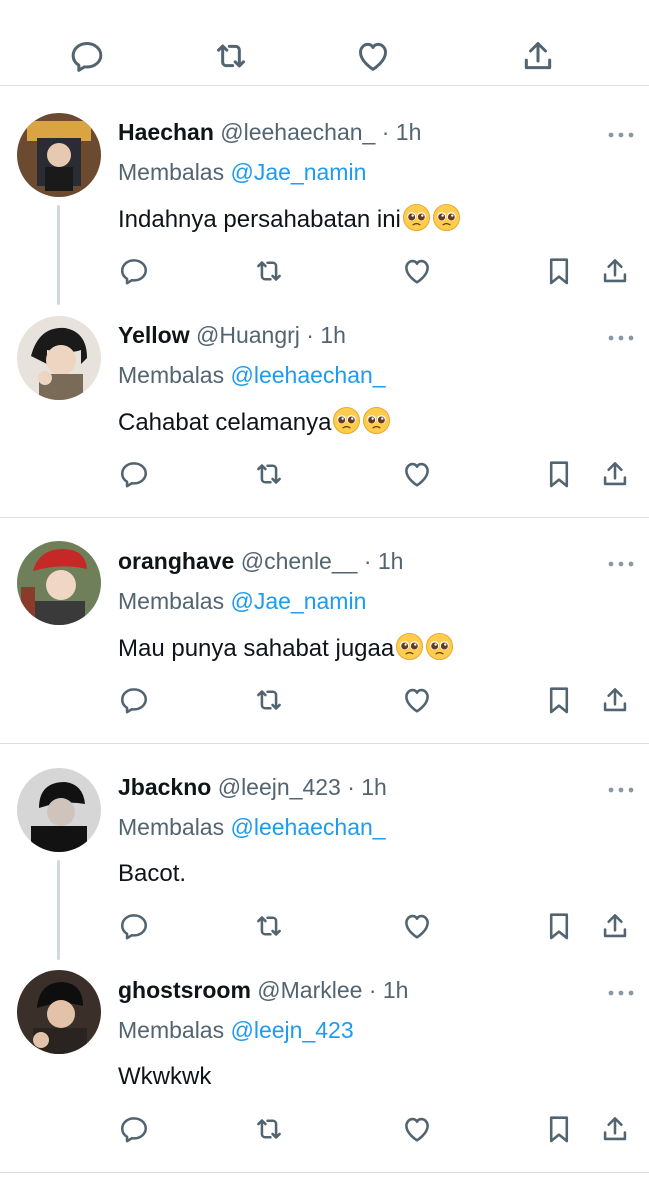 This screenshot has width=649, height=1199. I want to click on tweet-text: Indahnya persahabatan ini, so click(259, 219).